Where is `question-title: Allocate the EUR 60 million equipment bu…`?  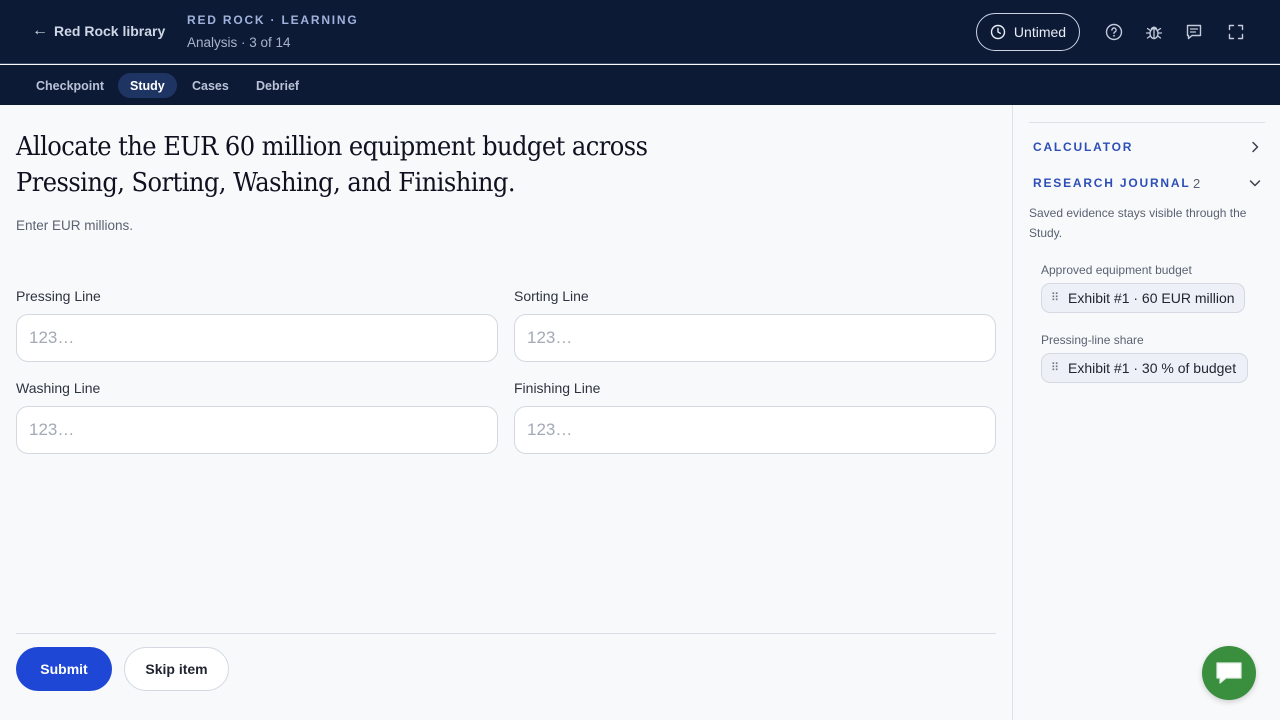 question-title: Allocate the EUR 60 million equipment bu… is located at coordinates (332, 165).